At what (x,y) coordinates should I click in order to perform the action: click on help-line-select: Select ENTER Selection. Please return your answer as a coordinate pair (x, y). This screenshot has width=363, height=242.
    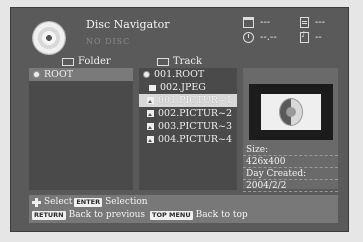
    Looking at the image, I should click on (90, 202).